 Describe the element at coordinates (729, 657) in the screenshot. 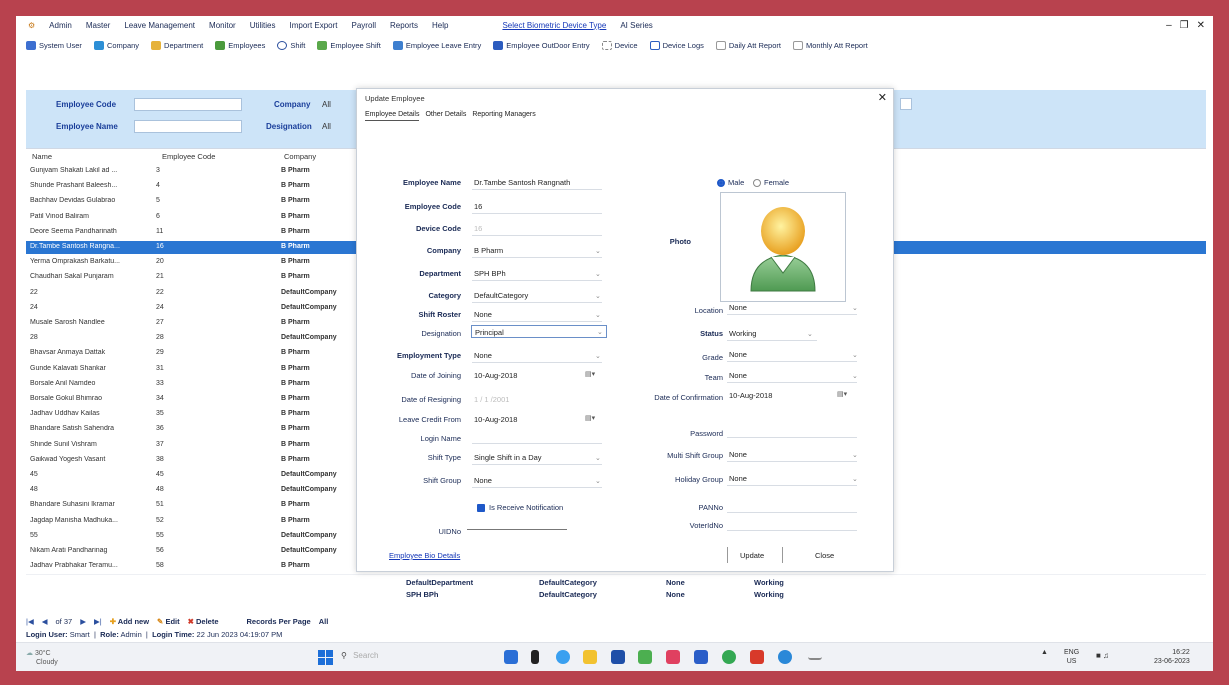

I see `chrome-icon` at that location.